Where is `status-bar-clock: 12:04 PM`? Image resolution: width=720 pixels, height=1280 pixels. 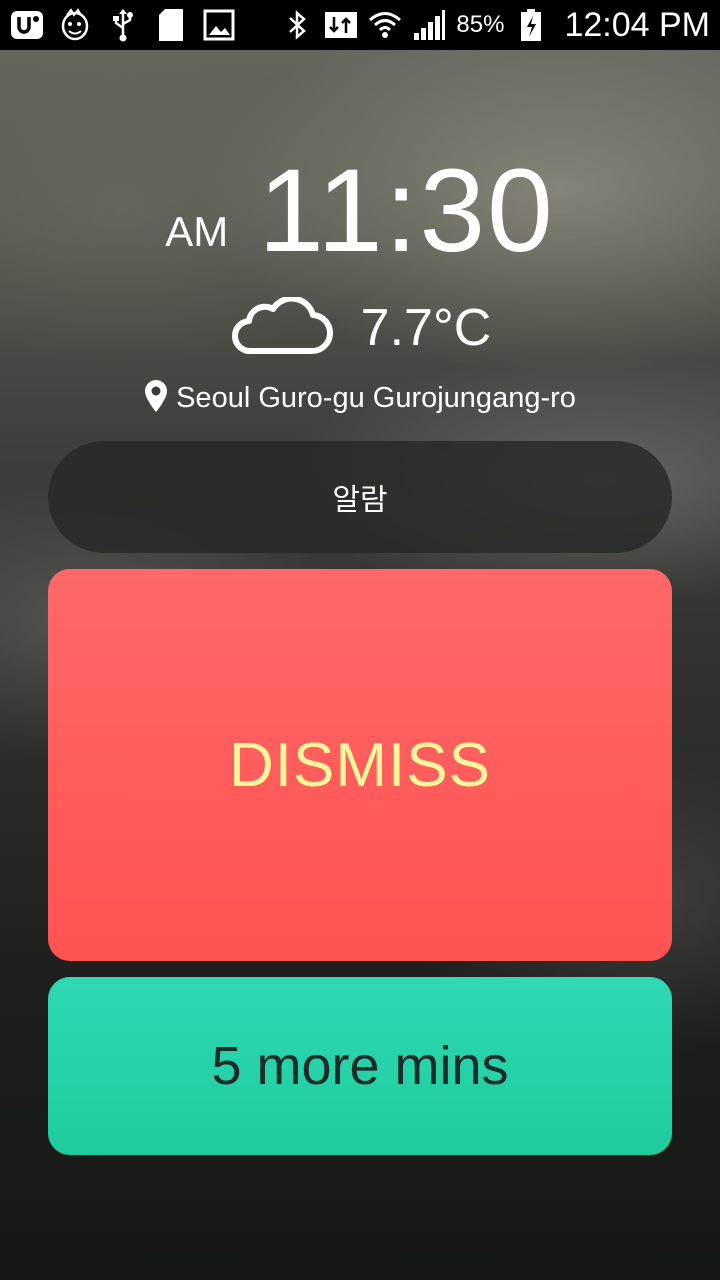 status-bar-clock: 12:04 PM is located at coordinates (637, 24).